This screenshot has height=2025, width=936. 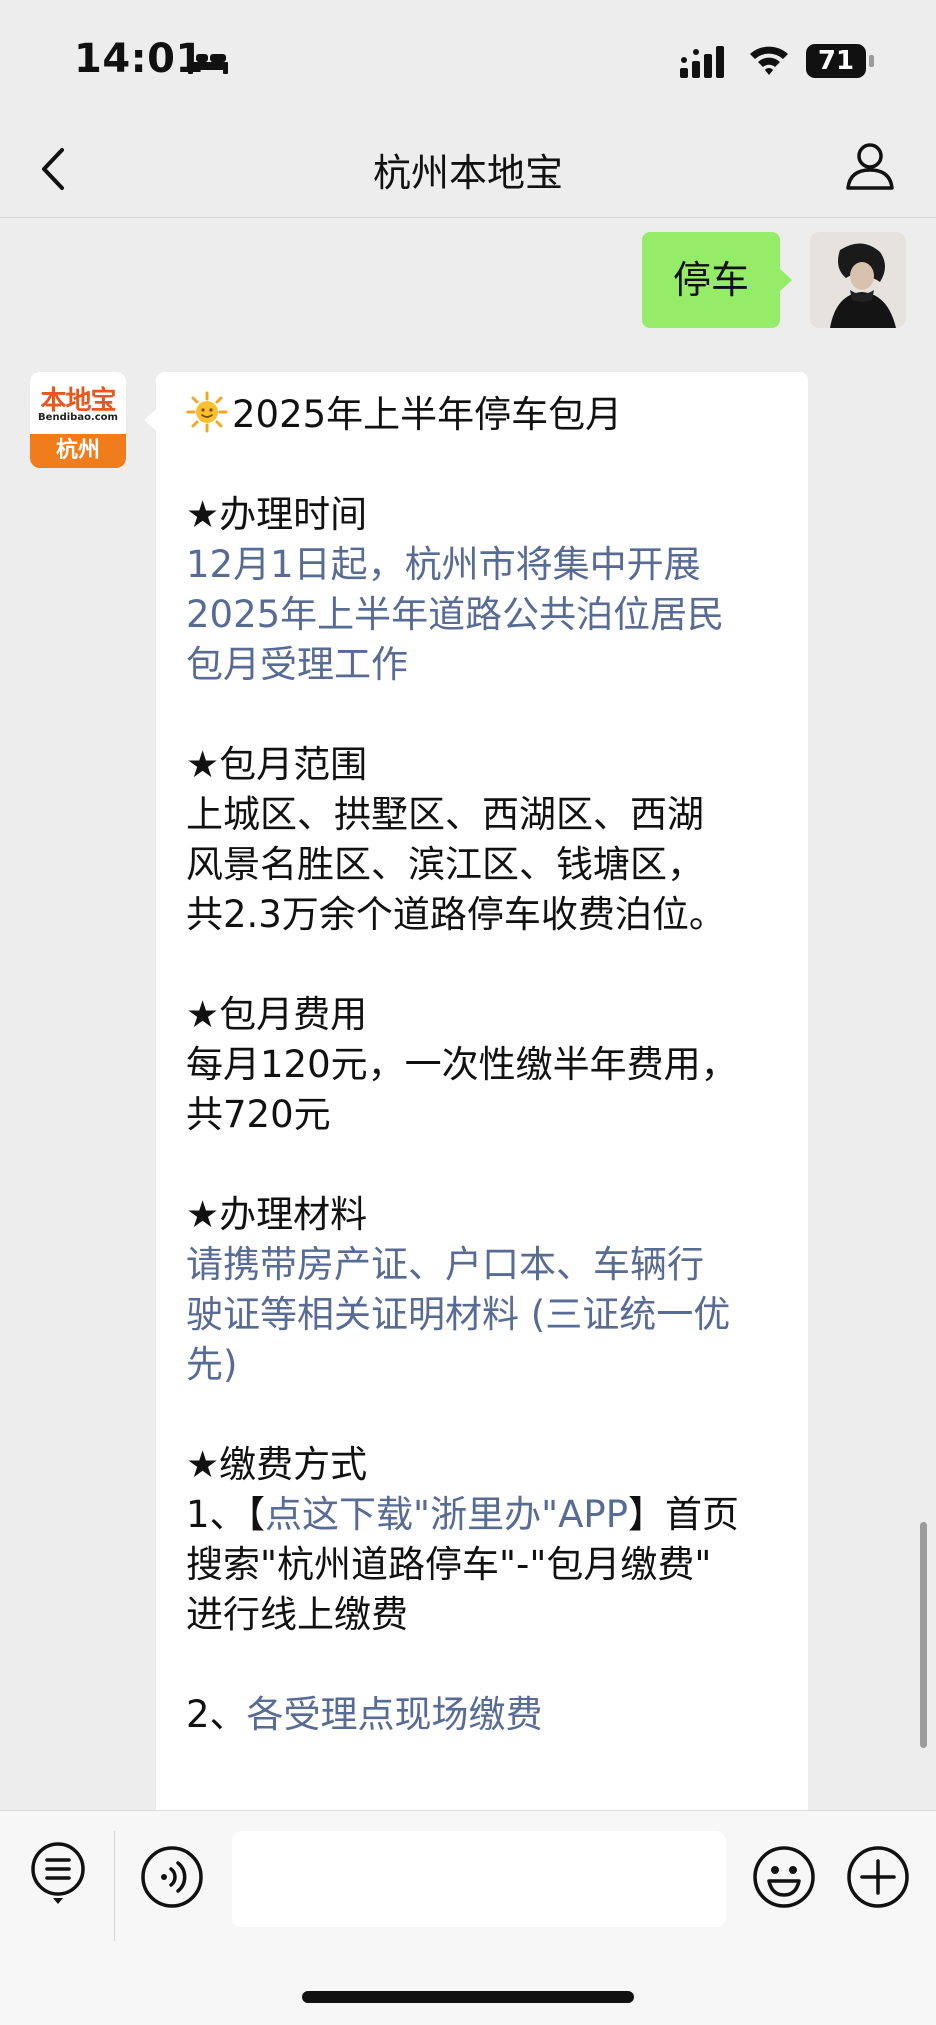 I want to click on bot-logo-sub: Bendibao.com, so click(x=78, y=417).